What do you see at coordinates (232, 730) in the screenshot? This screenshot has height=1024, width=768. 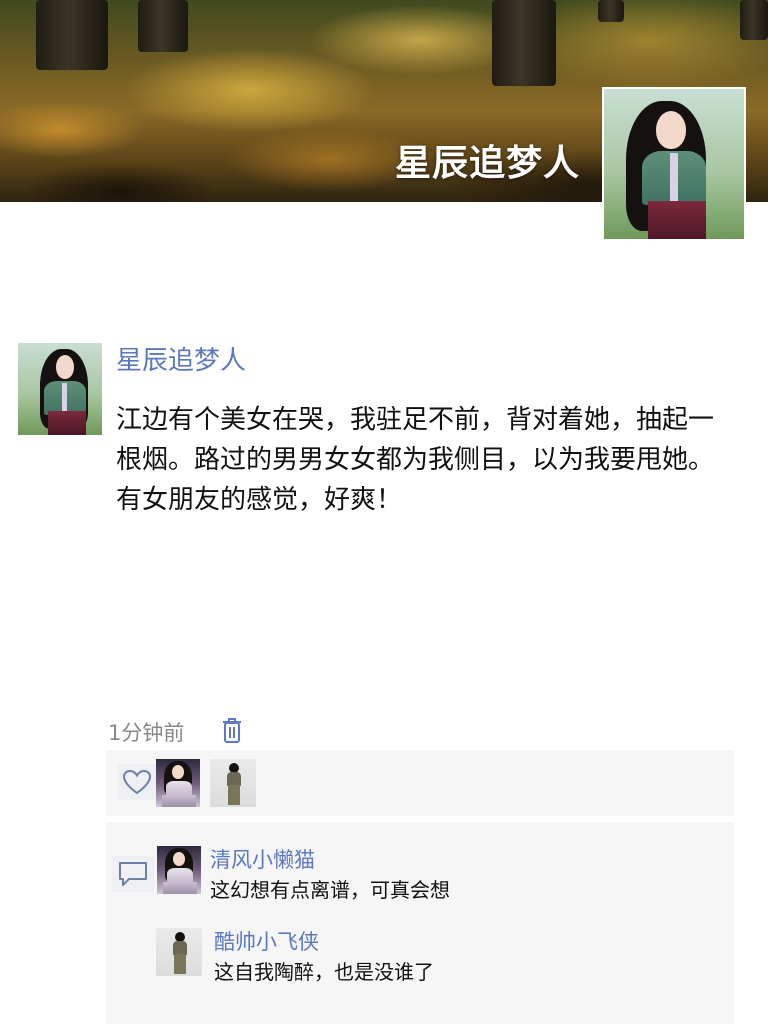 I see `trash-icon` at bounding box center [232, 730].